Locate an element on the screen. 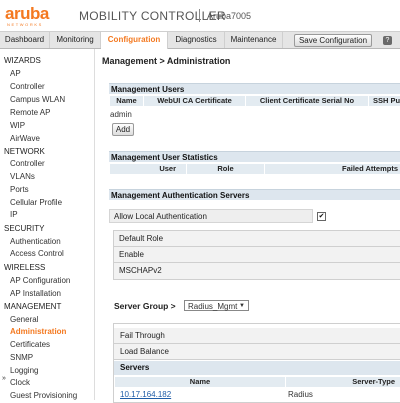 Image resolution: width=400 pixels, height=403 pixels. management-auth-servers-header: Management Authentication Servers is located at coordinates (254, 194).